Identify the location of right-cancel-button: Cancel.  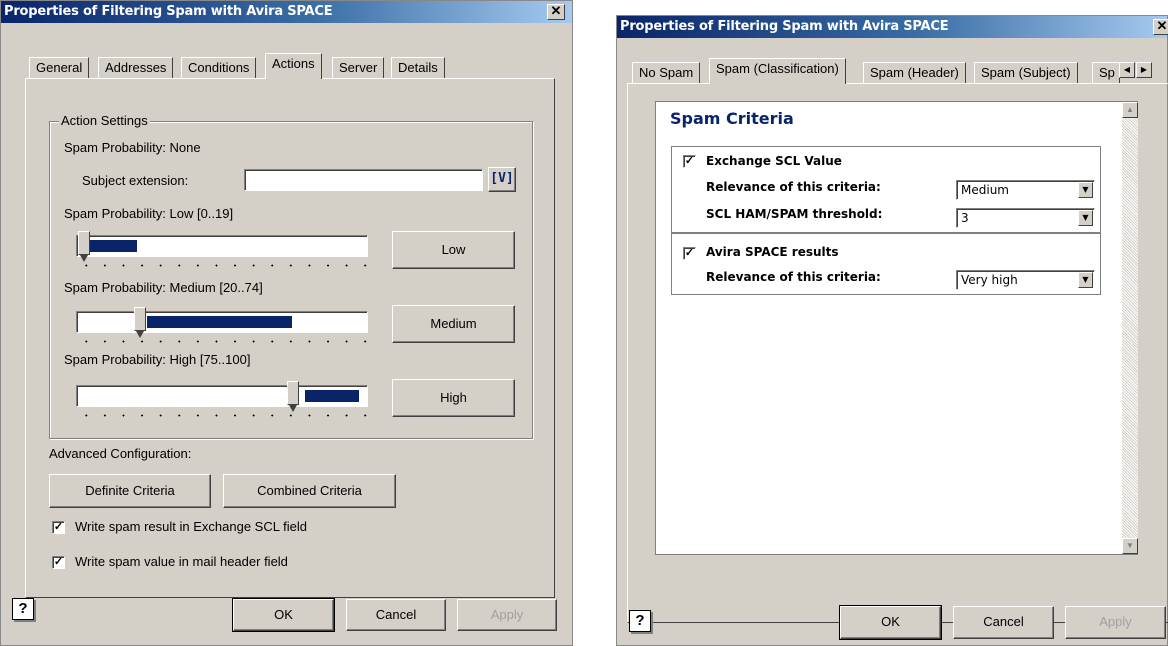
(1003, 622).